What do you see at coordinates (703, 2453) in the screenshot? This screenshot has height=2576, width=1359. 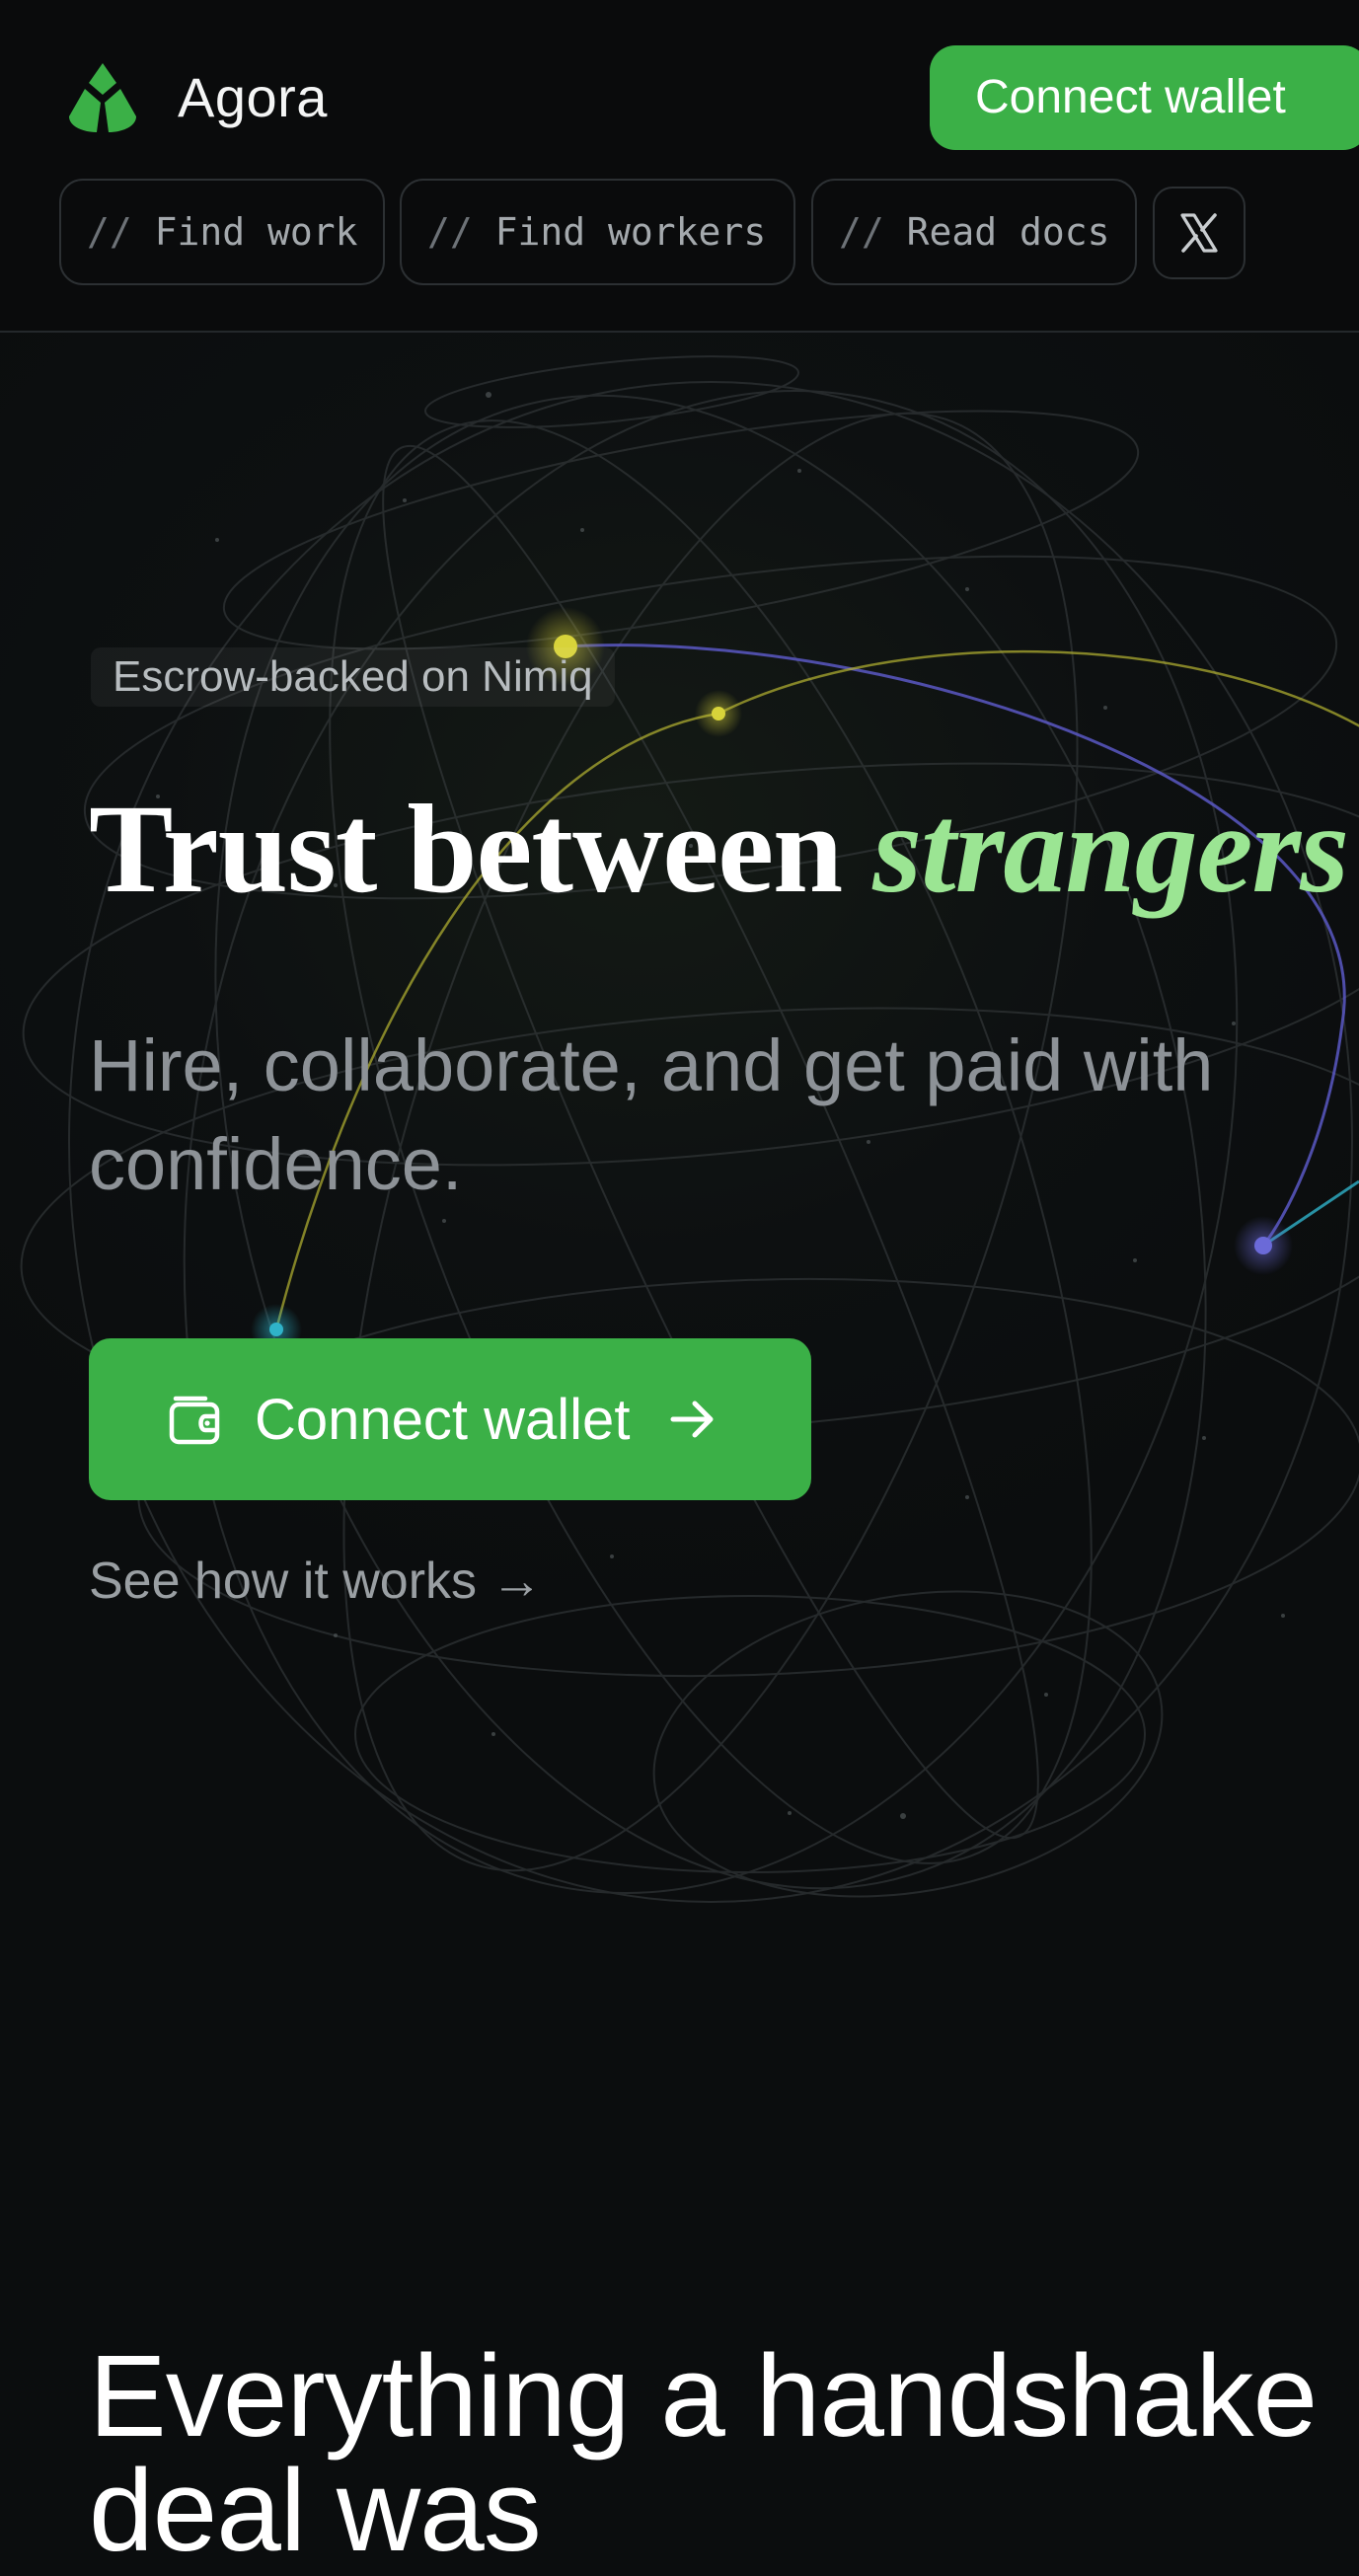 I see `features-heading: Everything a handshake deal was` at bounding box center [703, 2453].